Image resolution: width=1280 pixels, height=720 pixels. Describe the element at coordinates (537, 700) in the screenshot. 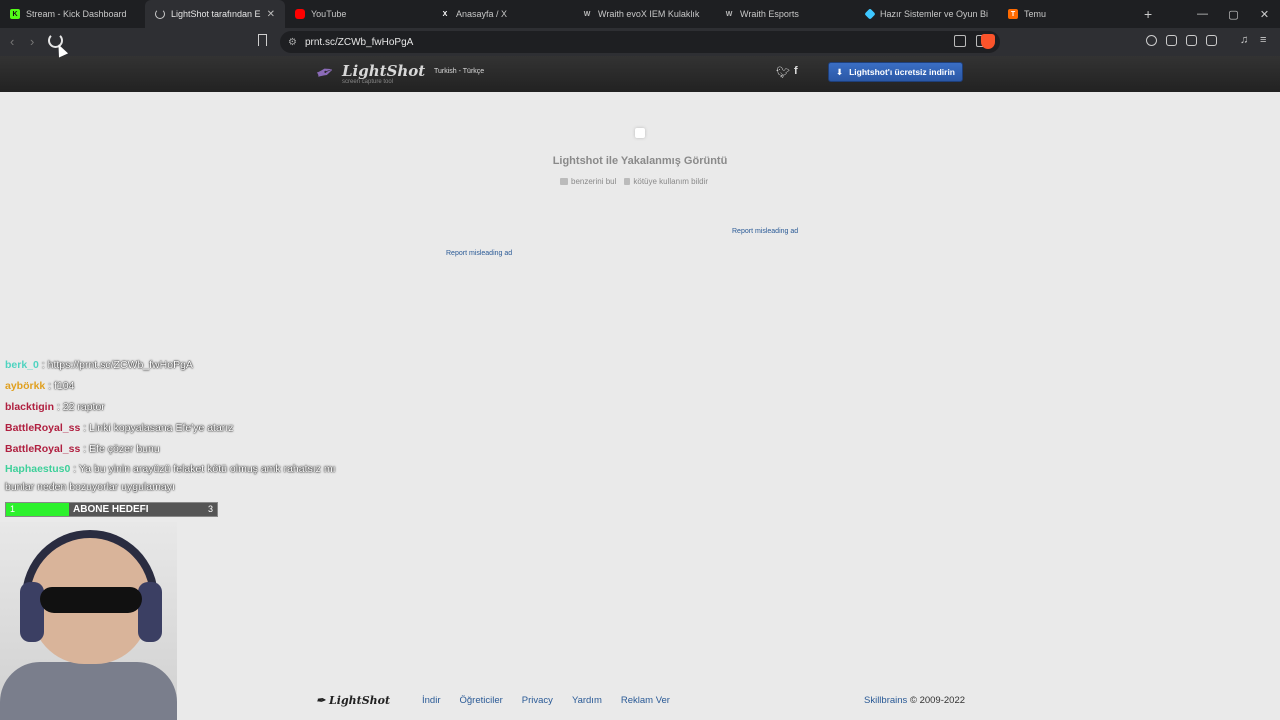

I see `footer-link-privacy: Privacy` at that location.